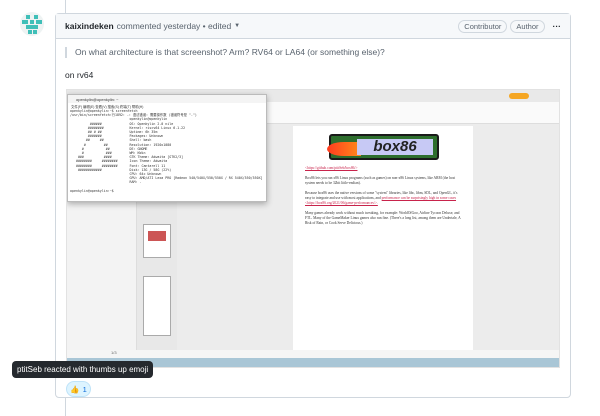 This screenshot has width=600, height=416. What do you see at coordinates (83, 369) in the screenshot?
I see `reaction-tooltip: ptitSeb reacted with thumbs up emoji` at bounding box center [83, 369].